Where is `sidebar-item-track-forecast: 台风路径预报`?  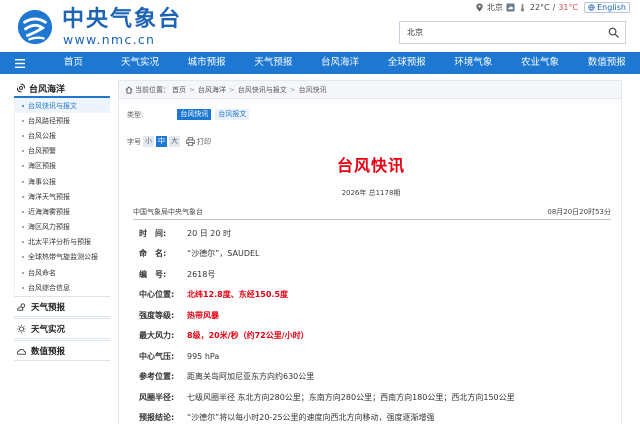
sidebar-item-track-forecast: 台风路径预报 is located at coordinates (62, 120).